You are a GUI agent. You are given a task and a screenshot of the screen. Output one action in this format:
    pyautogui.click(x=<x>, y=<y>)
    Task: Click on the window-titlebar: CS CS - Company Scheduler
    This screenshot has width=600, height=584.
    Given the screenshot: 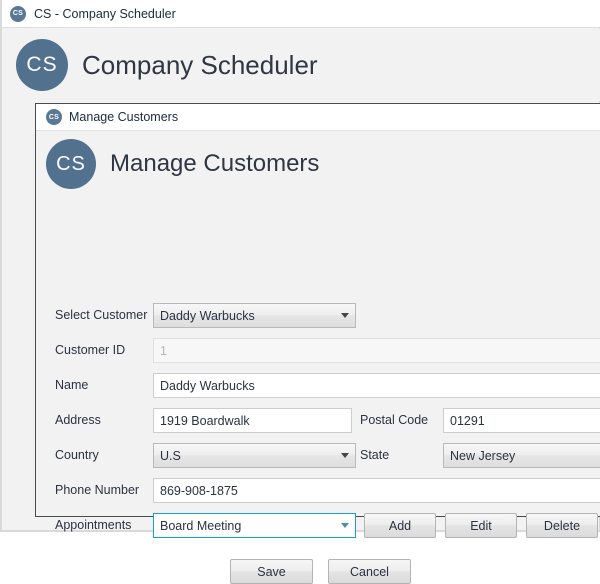 What is the action you would take?
    pyautogui.click(x=301, y=14)
    